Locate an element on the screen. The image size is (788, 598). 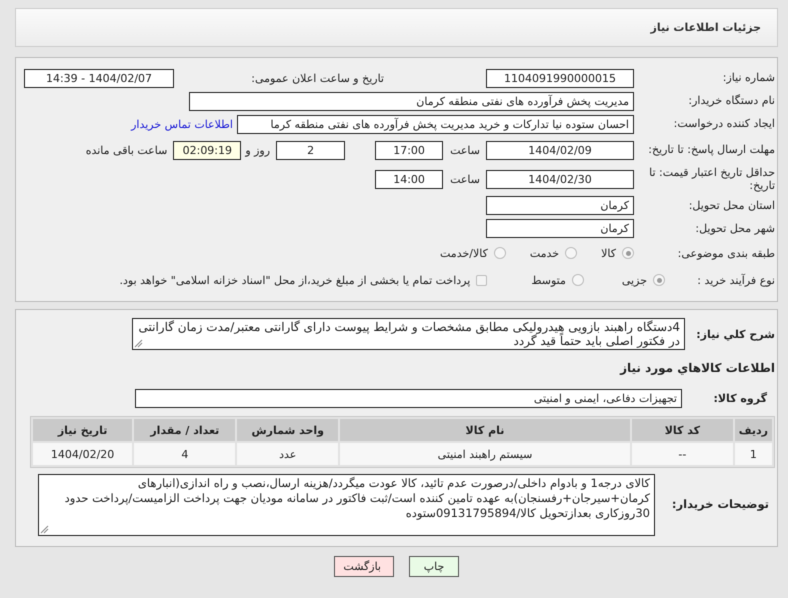
days-label: روز و is located at coordinates (257, 150).